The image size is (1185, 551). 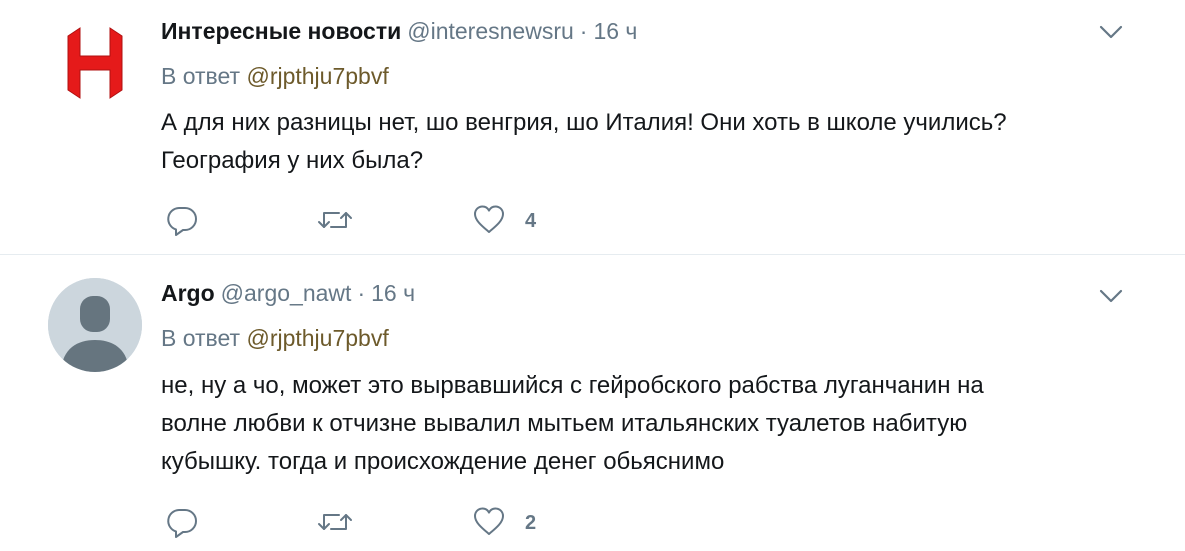 I want to click on tweet-header: Argo @argo_nawt · 16 ч, so click(x=288, y=293).